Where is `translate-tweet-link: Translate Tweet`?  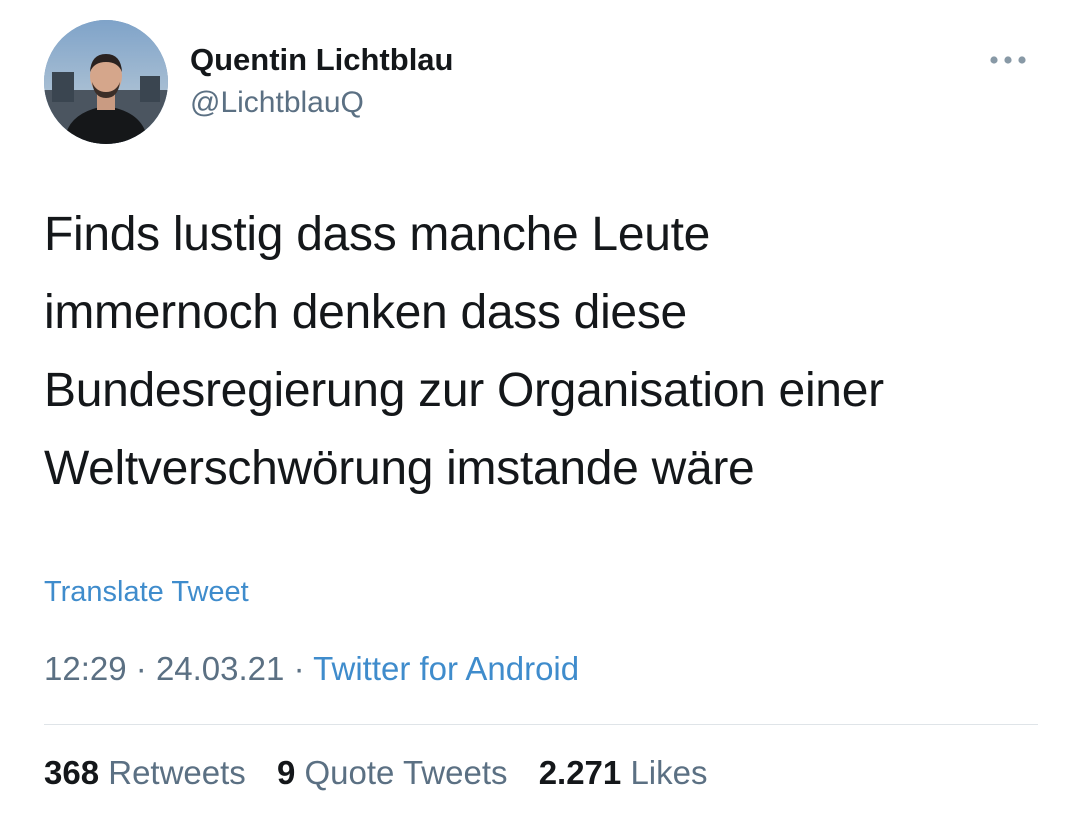
translate-tweet-link: Translate Tweet is located at coordinates (146, 592).